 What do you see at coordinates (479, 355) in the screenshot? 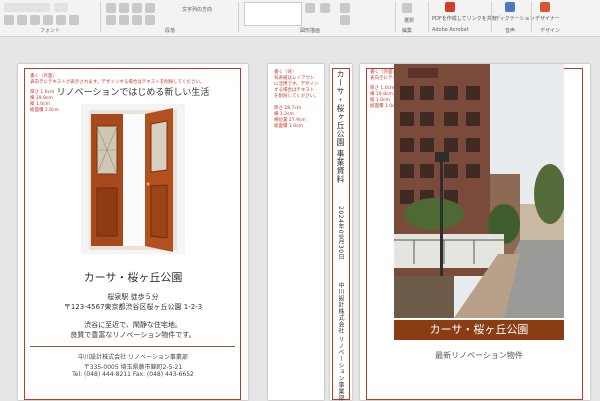
I see `back-subtitle: 最新リノベーション物件` at bounding box center [479, 355].